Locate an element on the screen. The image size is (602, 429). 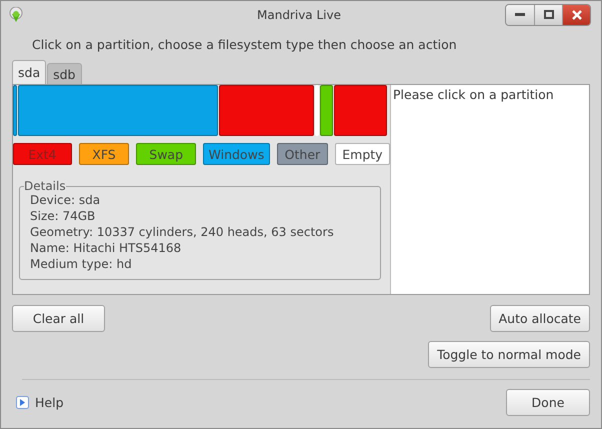
clear-all-button: Clear all is located at coordinates (58, 318).